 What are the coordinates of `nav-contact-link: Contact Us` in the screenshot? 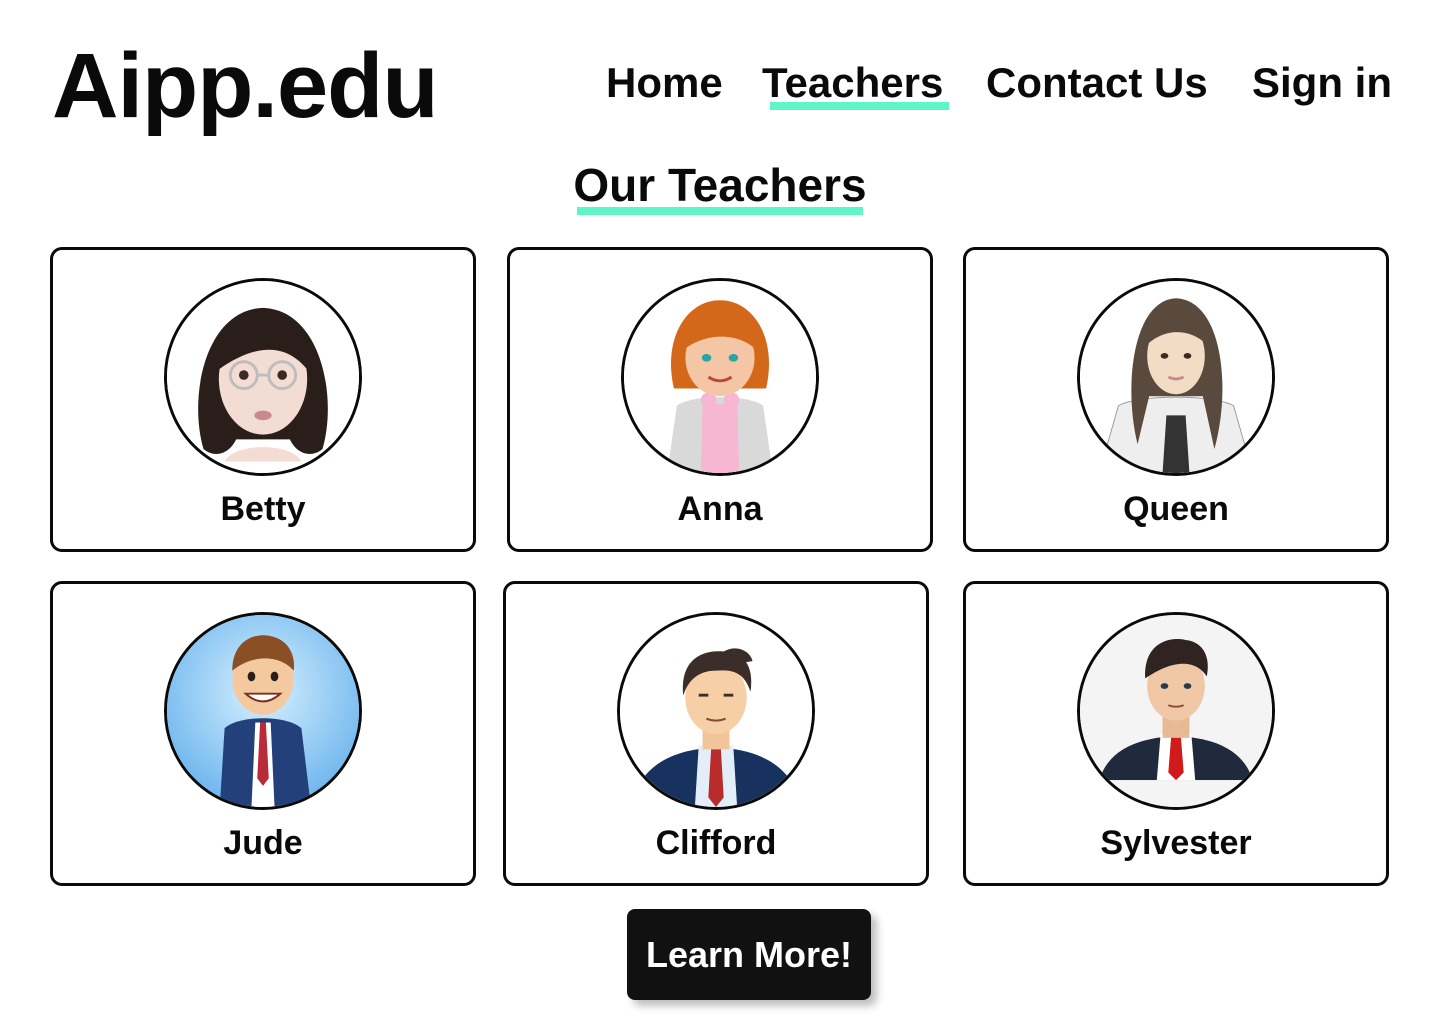 It's located at (1097, 82).